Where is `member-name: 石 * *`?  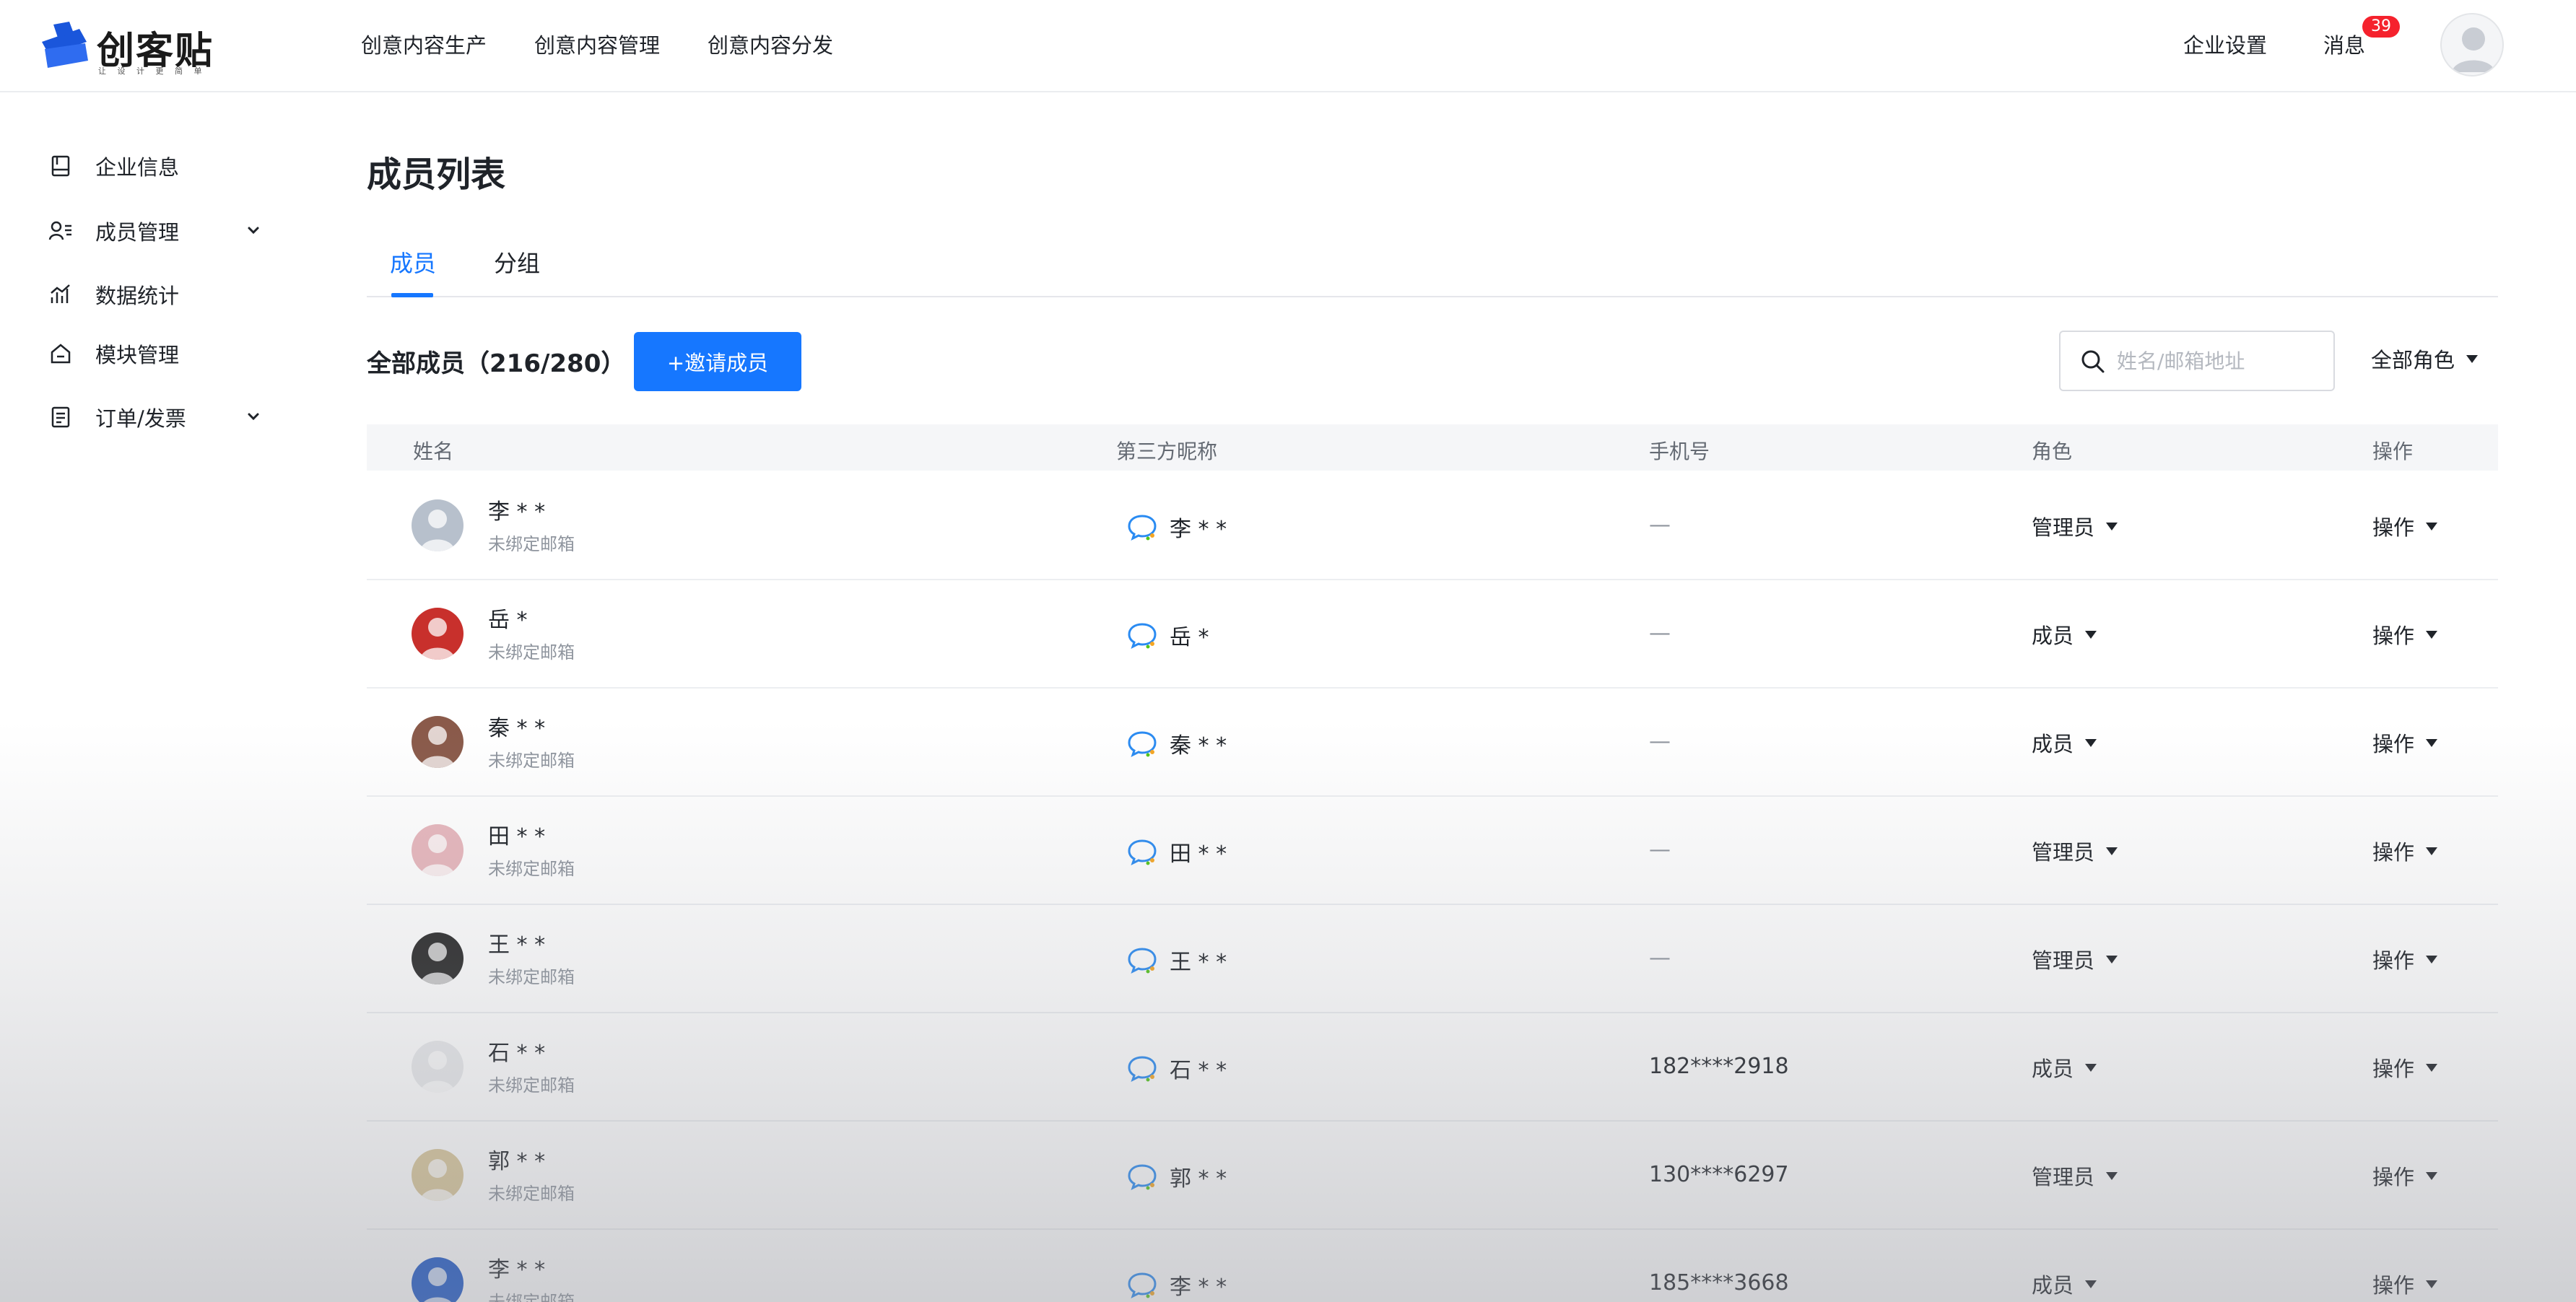 member-name: 石 * * is located at coordinates (517, 1053).